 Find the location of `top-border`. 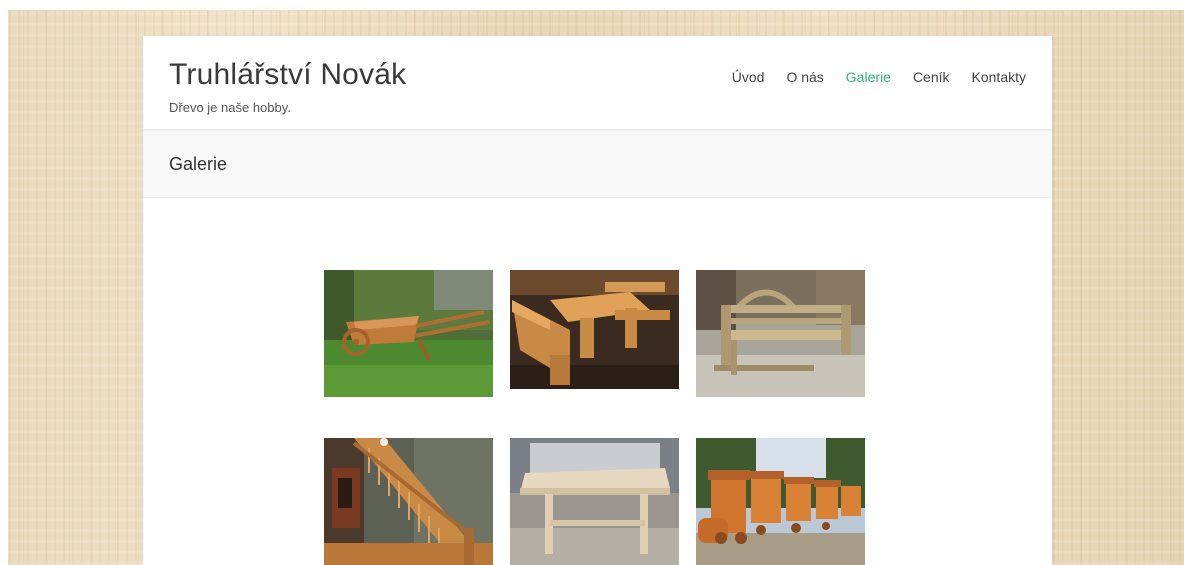

top-border is located at coordinates (592, 5).